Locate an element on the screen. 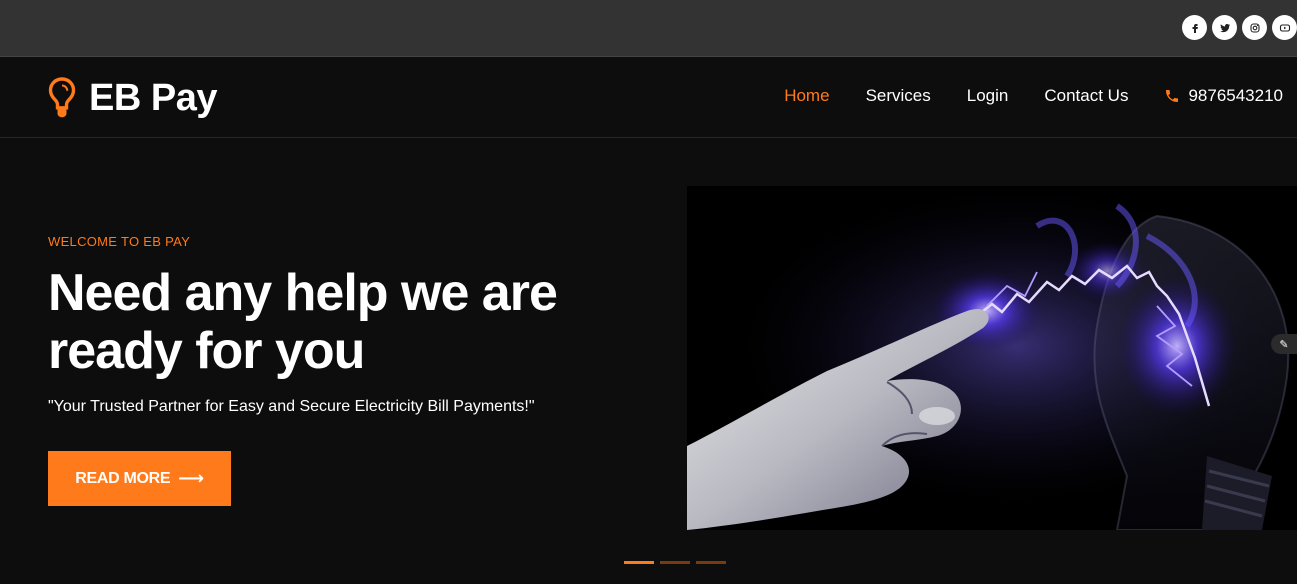 Image resolution: width=1297 pixels, height=584 pixels. arrow-right-icon: ⟶ is located at coordinates (191, 478).